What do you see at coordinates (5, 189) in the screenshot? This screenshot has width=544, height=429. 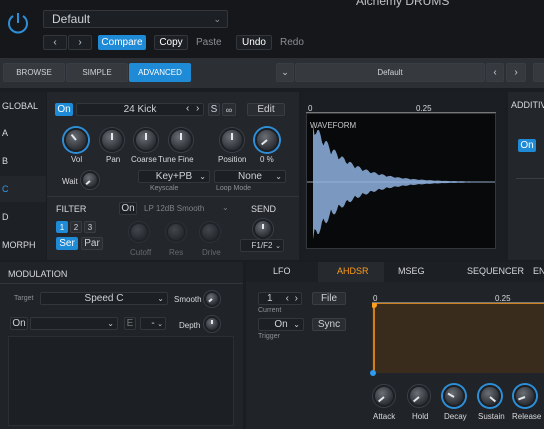 I see `side-tab-c: C` at bounding box center [5, 189].